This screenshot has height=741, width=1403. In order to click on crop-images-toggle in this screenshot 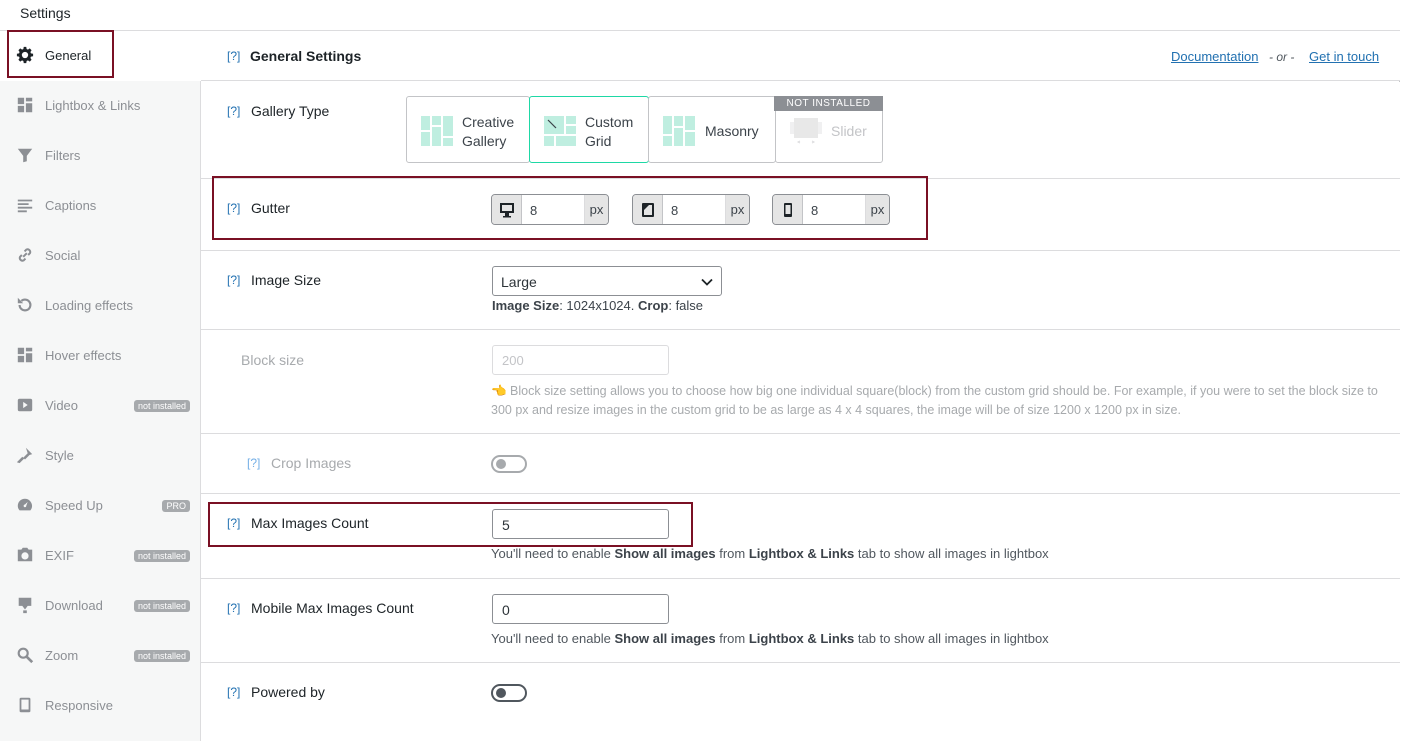, I will do `click(509, 464)`.